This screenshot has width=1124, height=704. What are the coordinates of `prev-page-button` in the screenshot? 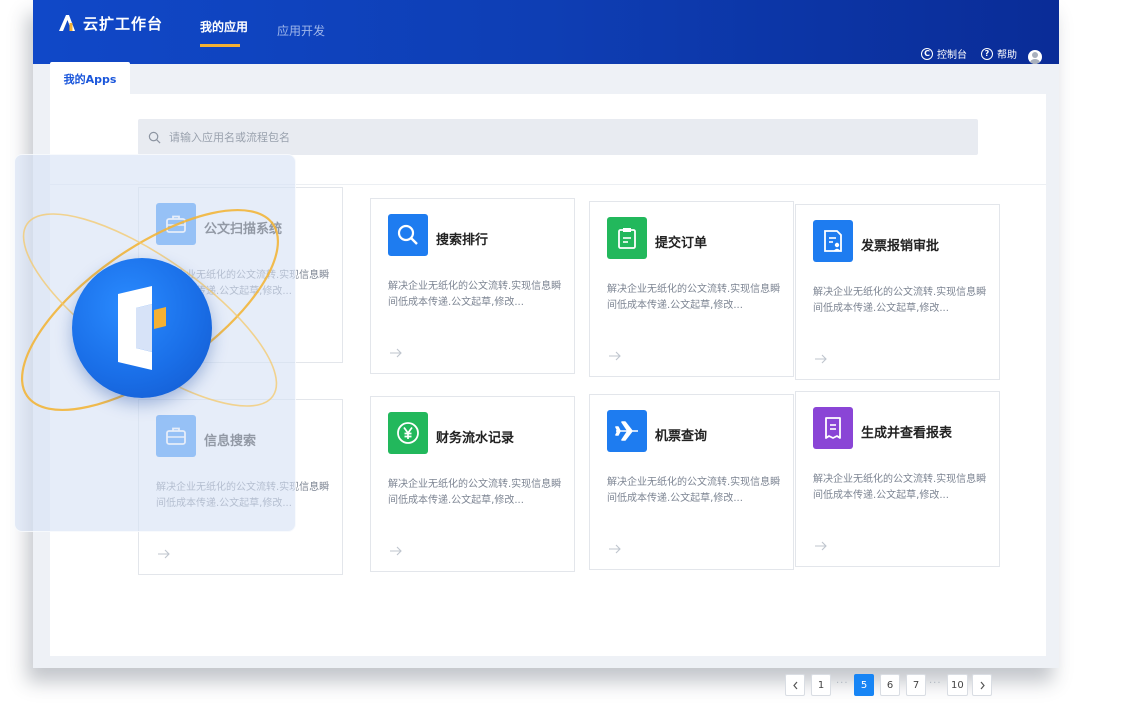 It's located at (795, 685).